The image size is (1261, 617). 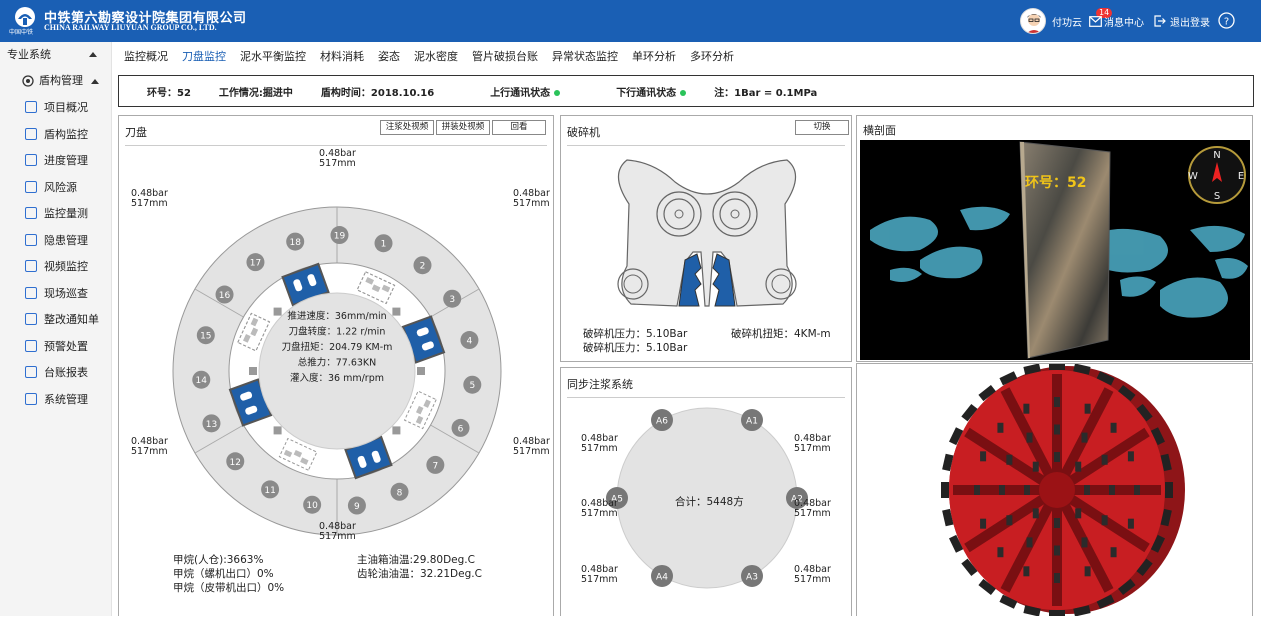 What do you see at coordinates (1124, 23) in the screenshot?
I see `message-center-label: 消息中心` at bounding box center [1124, 23].